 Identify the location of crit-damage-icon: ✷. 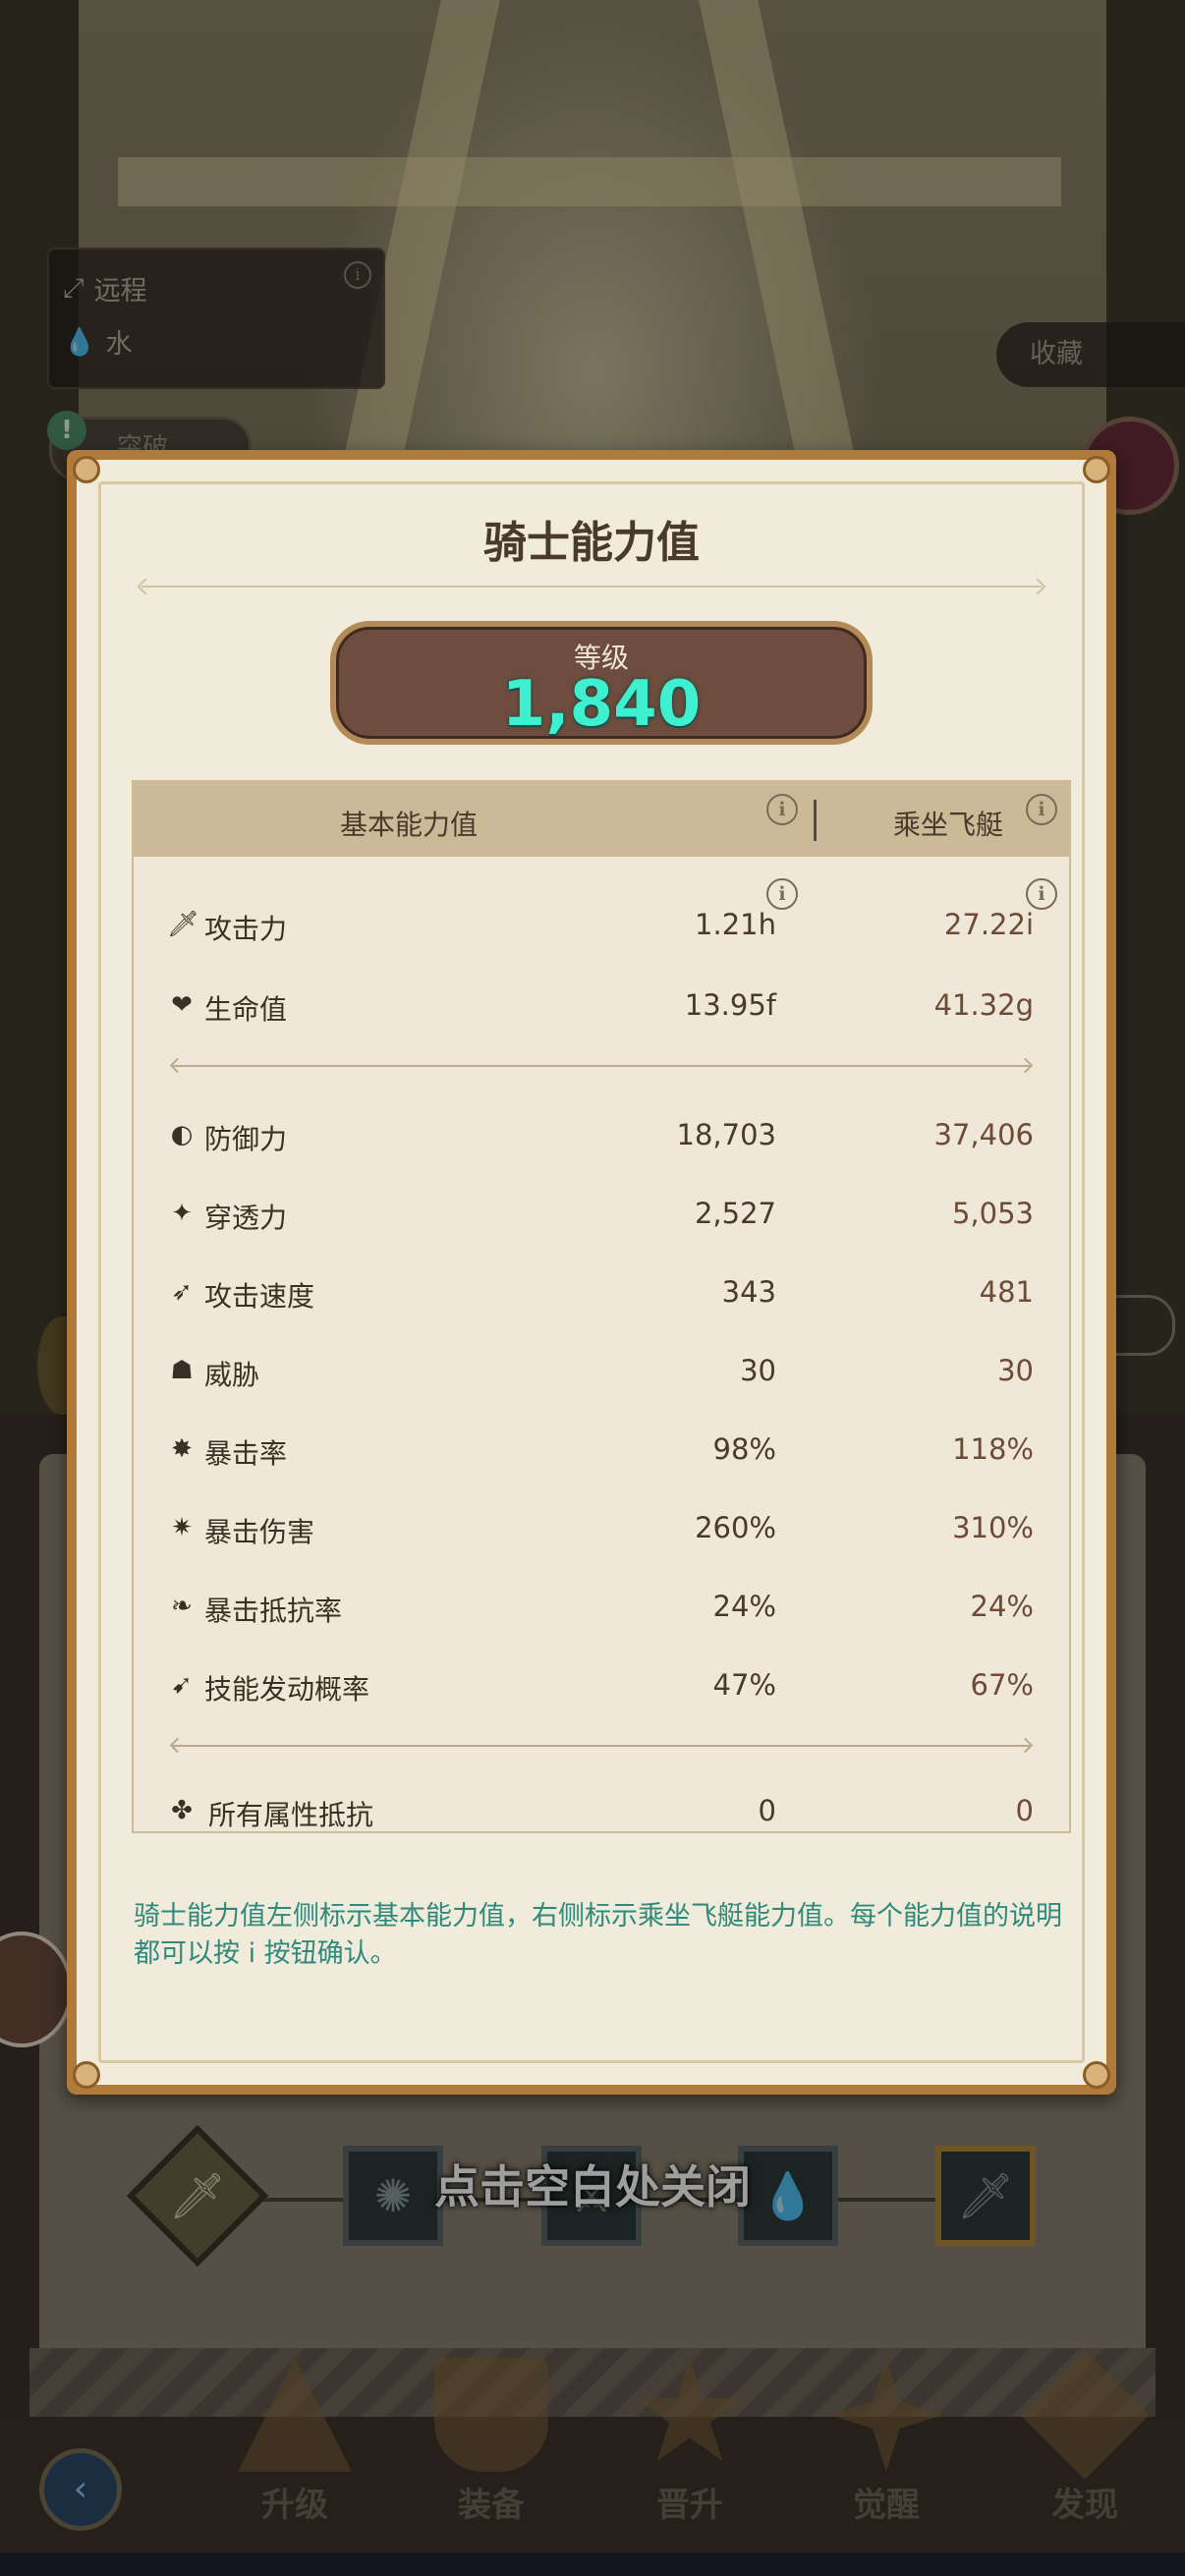
(182, 1527).